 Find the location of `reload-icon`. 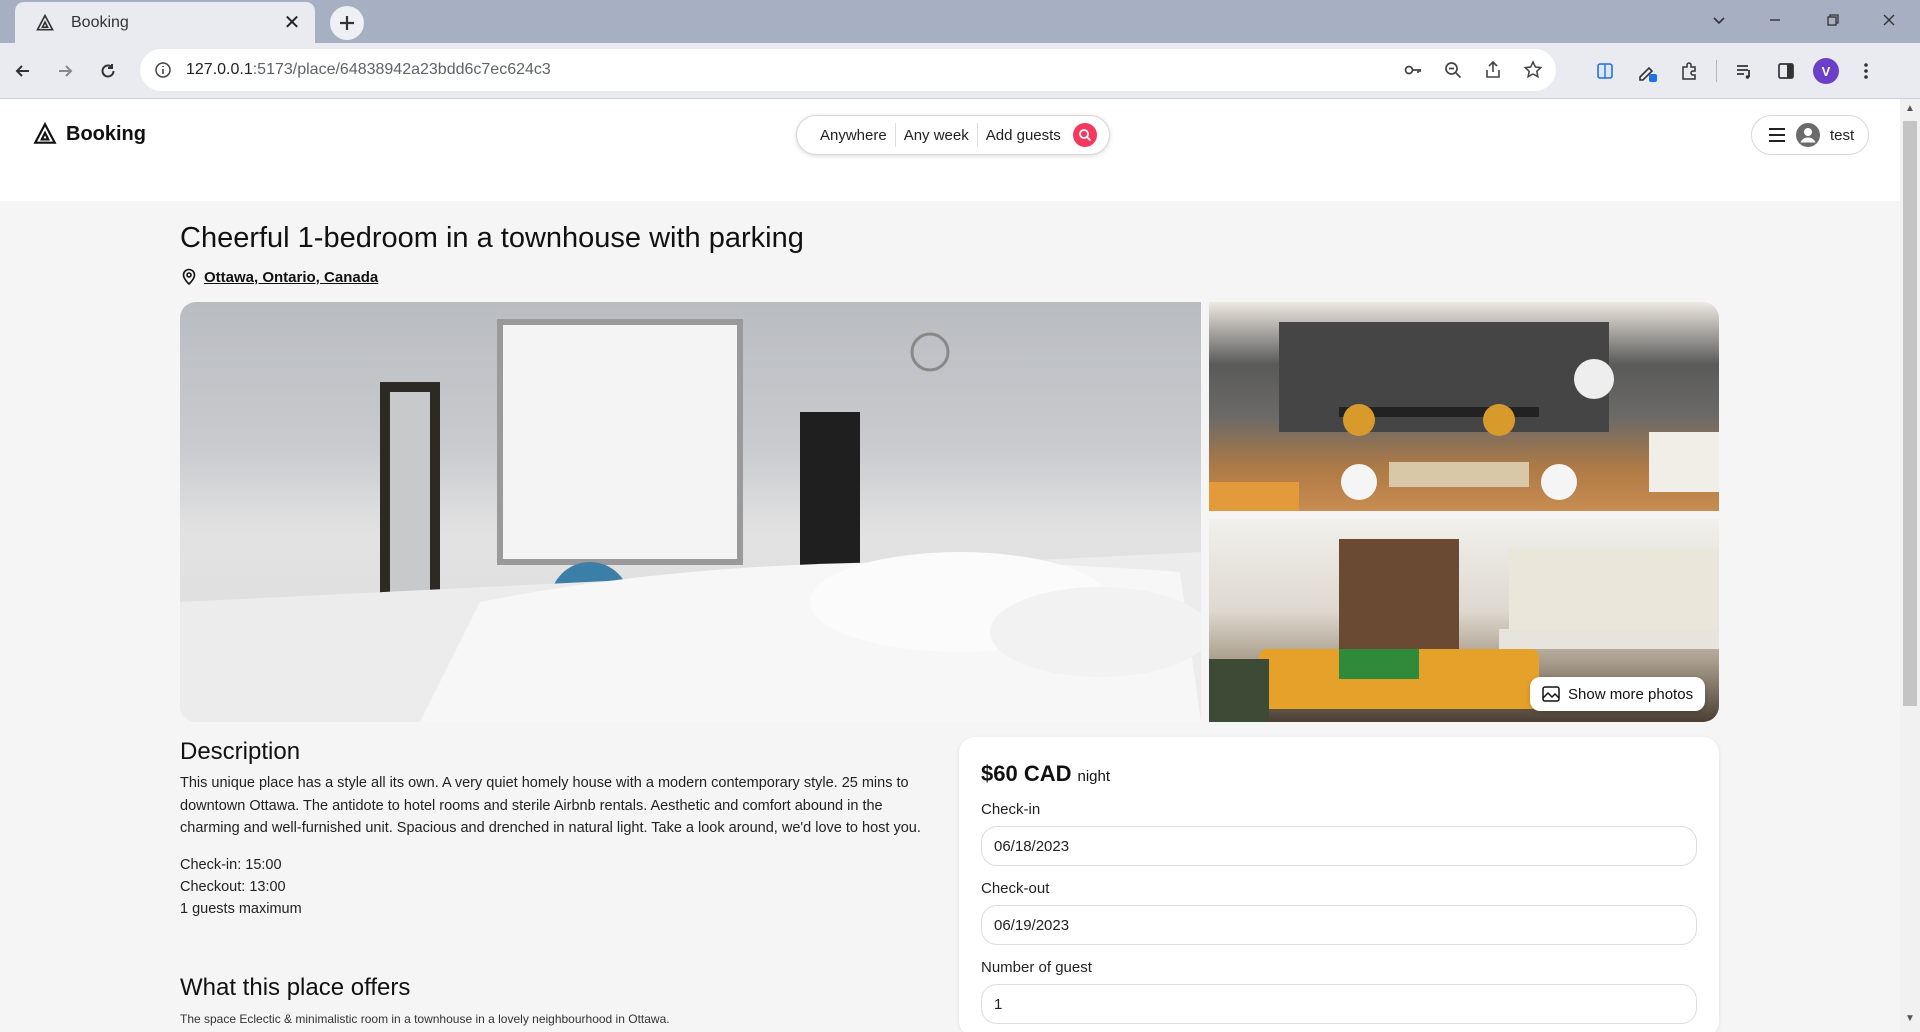

reload-icon is located at coordinates (108, 71).